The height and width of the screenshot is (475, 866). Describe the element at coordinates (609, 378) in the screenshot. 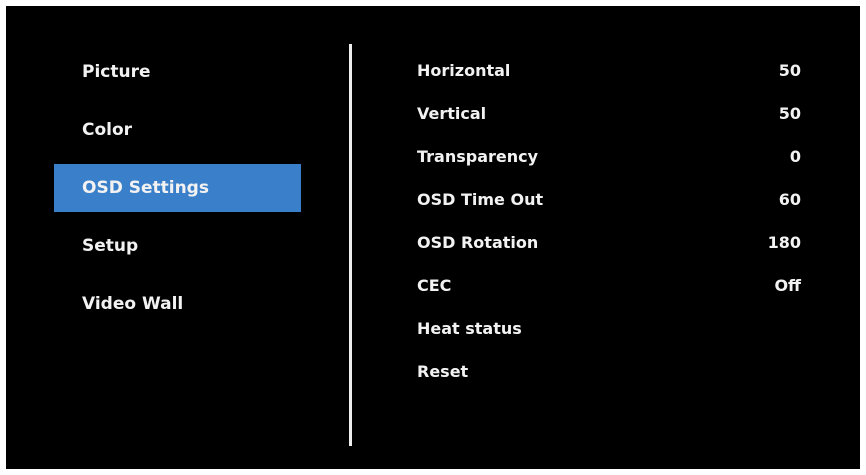

I see `setting-reset: Reset` at that location.